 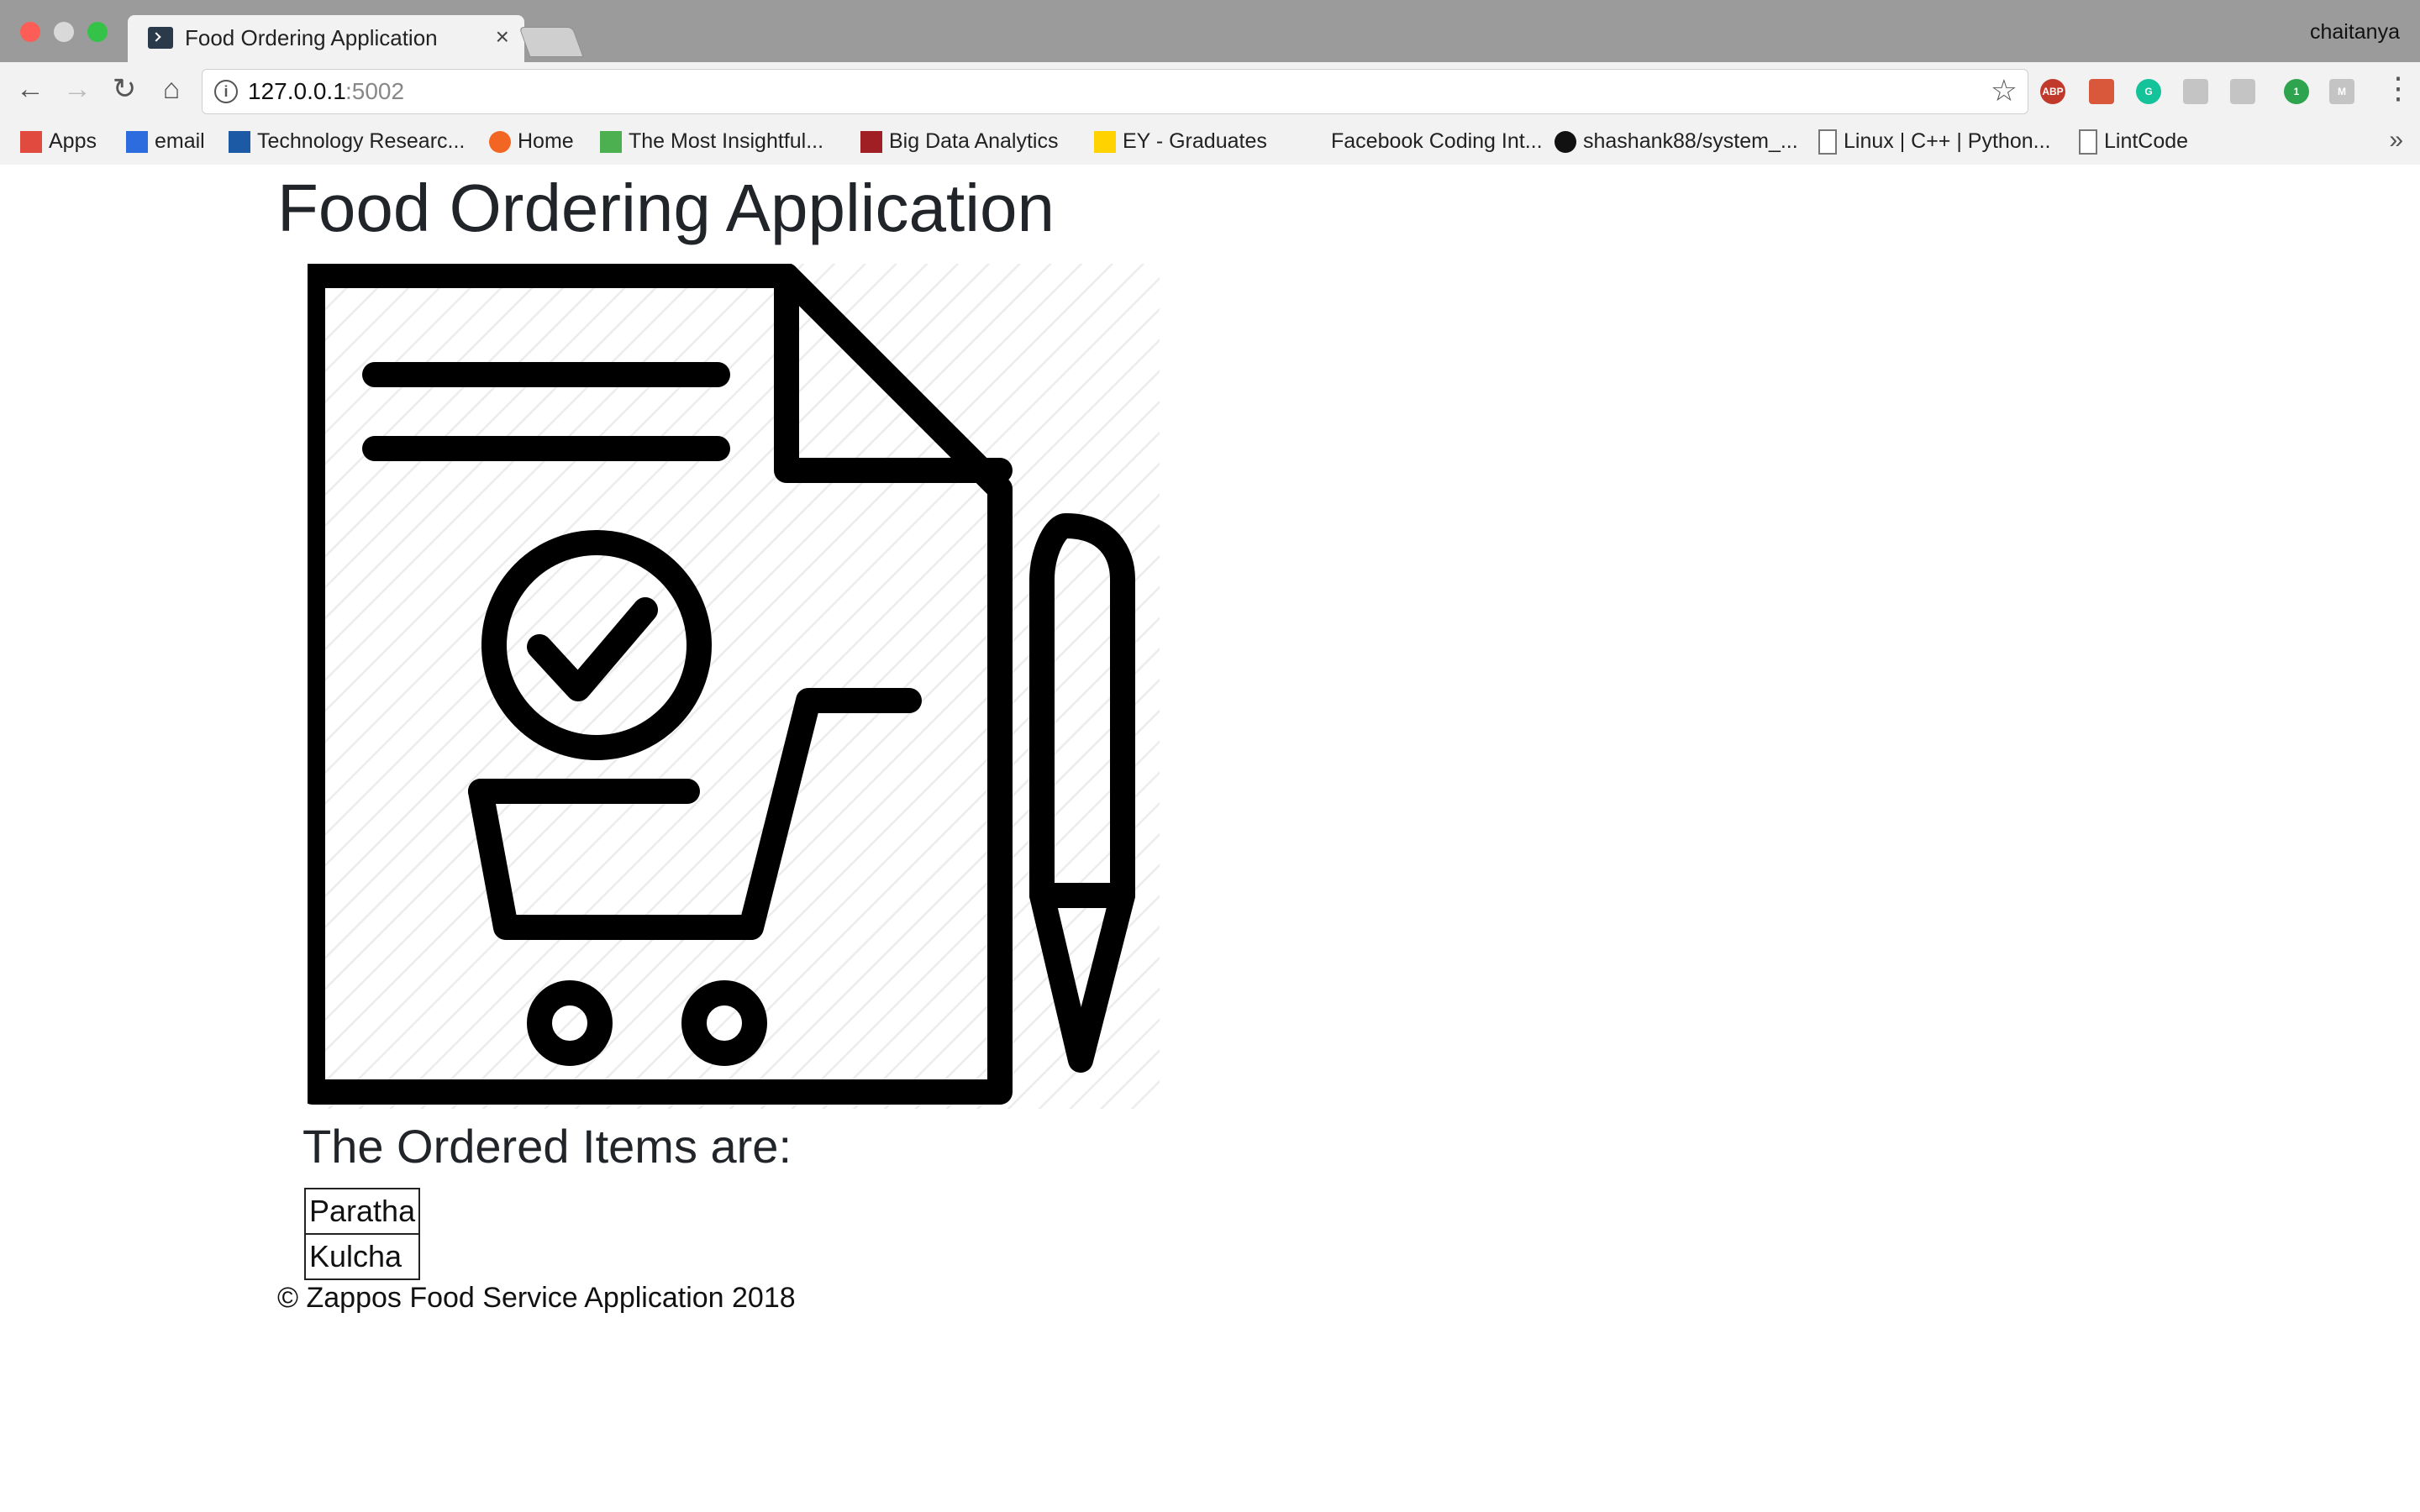 What do you see at coordinates (2341, 91) in the screenshot?
I see `m-extension-icon: M` at bounding box center [2341, 91].